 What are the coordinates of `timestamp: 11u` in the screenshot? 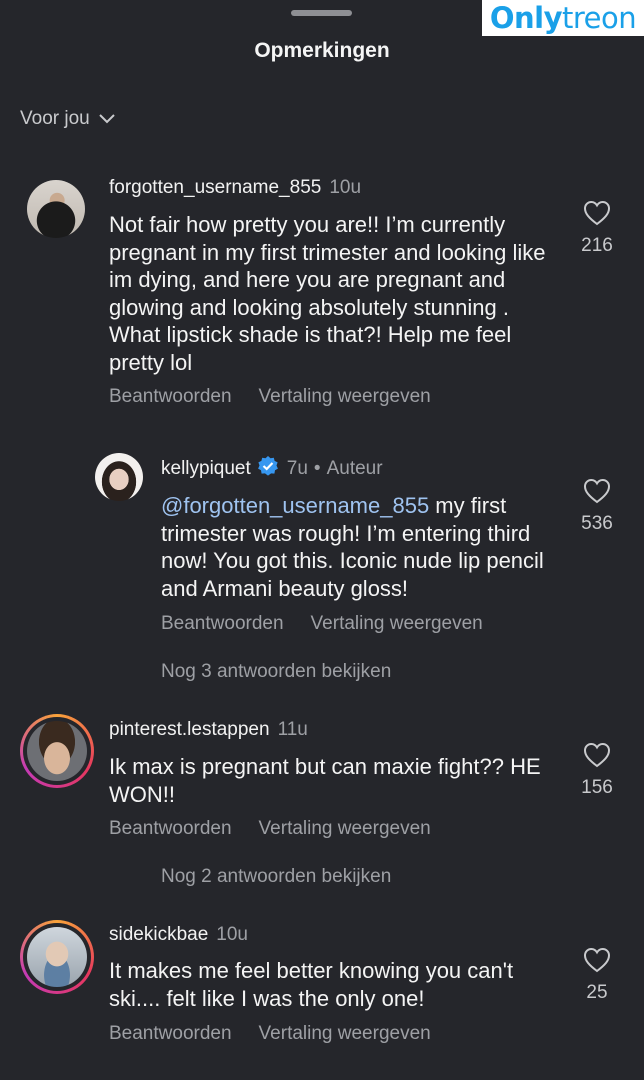 It's located at (292, 729).